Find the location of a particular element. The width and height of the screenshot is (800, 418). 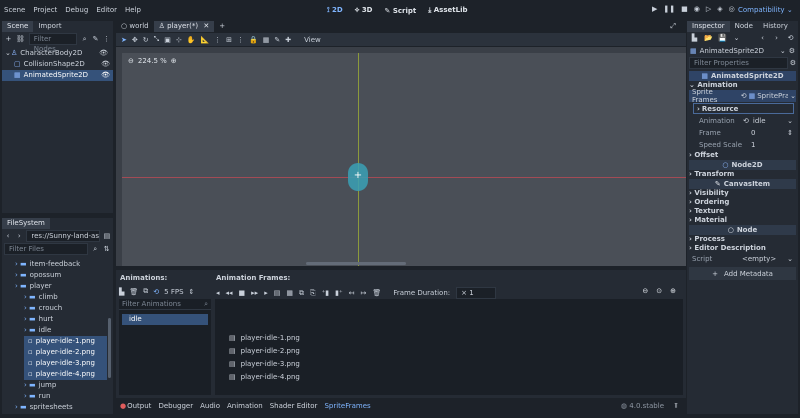

play-icon: ▶ is located at coordinates (654, 9).